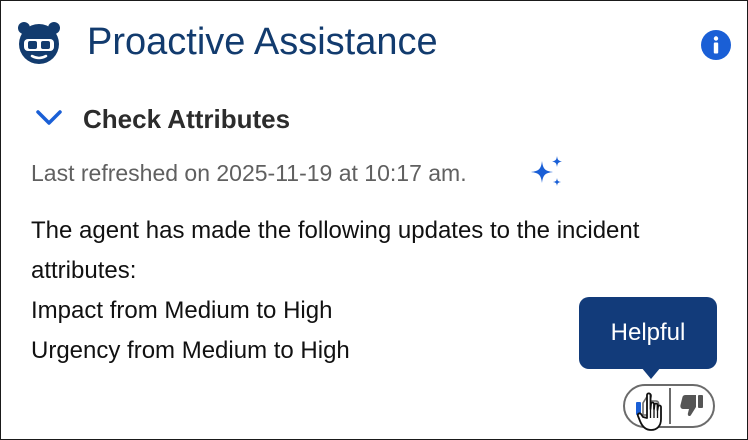 This screenshot has width=748, height=440. What do you see at coordinates (187, 119) in the screenshot?
I see `section-title: Check Attributes` at bounding box center [187, 119].